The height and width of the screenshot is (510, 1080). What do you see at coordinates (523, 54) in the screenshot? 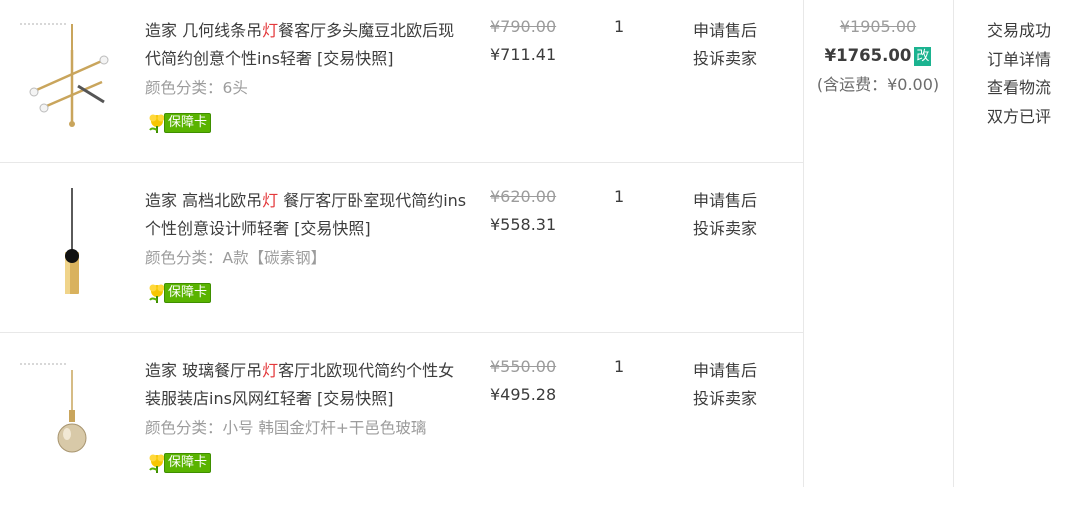
I see `paid-price: ¥711.41` at bounding box center [523, 54].